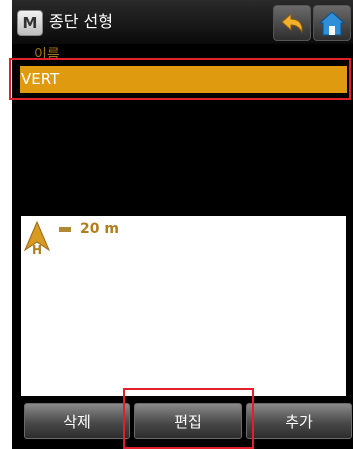 This screenshot has height=449, width=353. What do you see at coordinates (37, 238) in the screenshot?
I see `north-arrow-icon: H` at bounding box center [37, 238].